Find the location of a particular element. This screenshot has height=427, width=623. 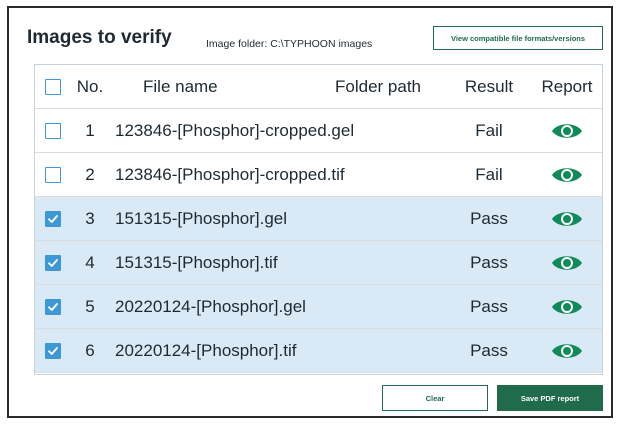

row-number: 4 is located at coordinates (90, 262).